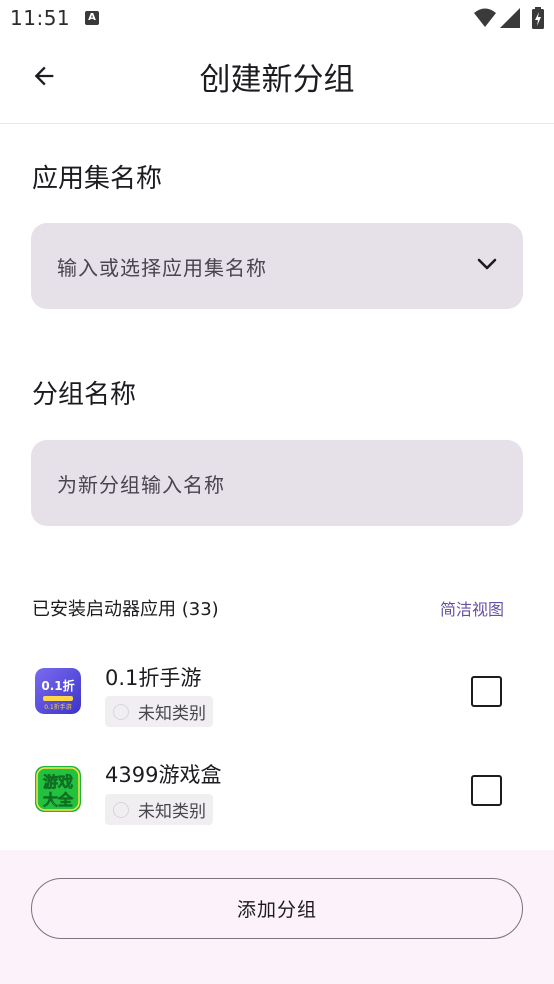 The height and width of the screenshot is (984, 554). Describe the element at coordinates (277, 792) in the screenshot. I see `app-row: 游戏 大全 4399游戏盒 未知类别` at that location.